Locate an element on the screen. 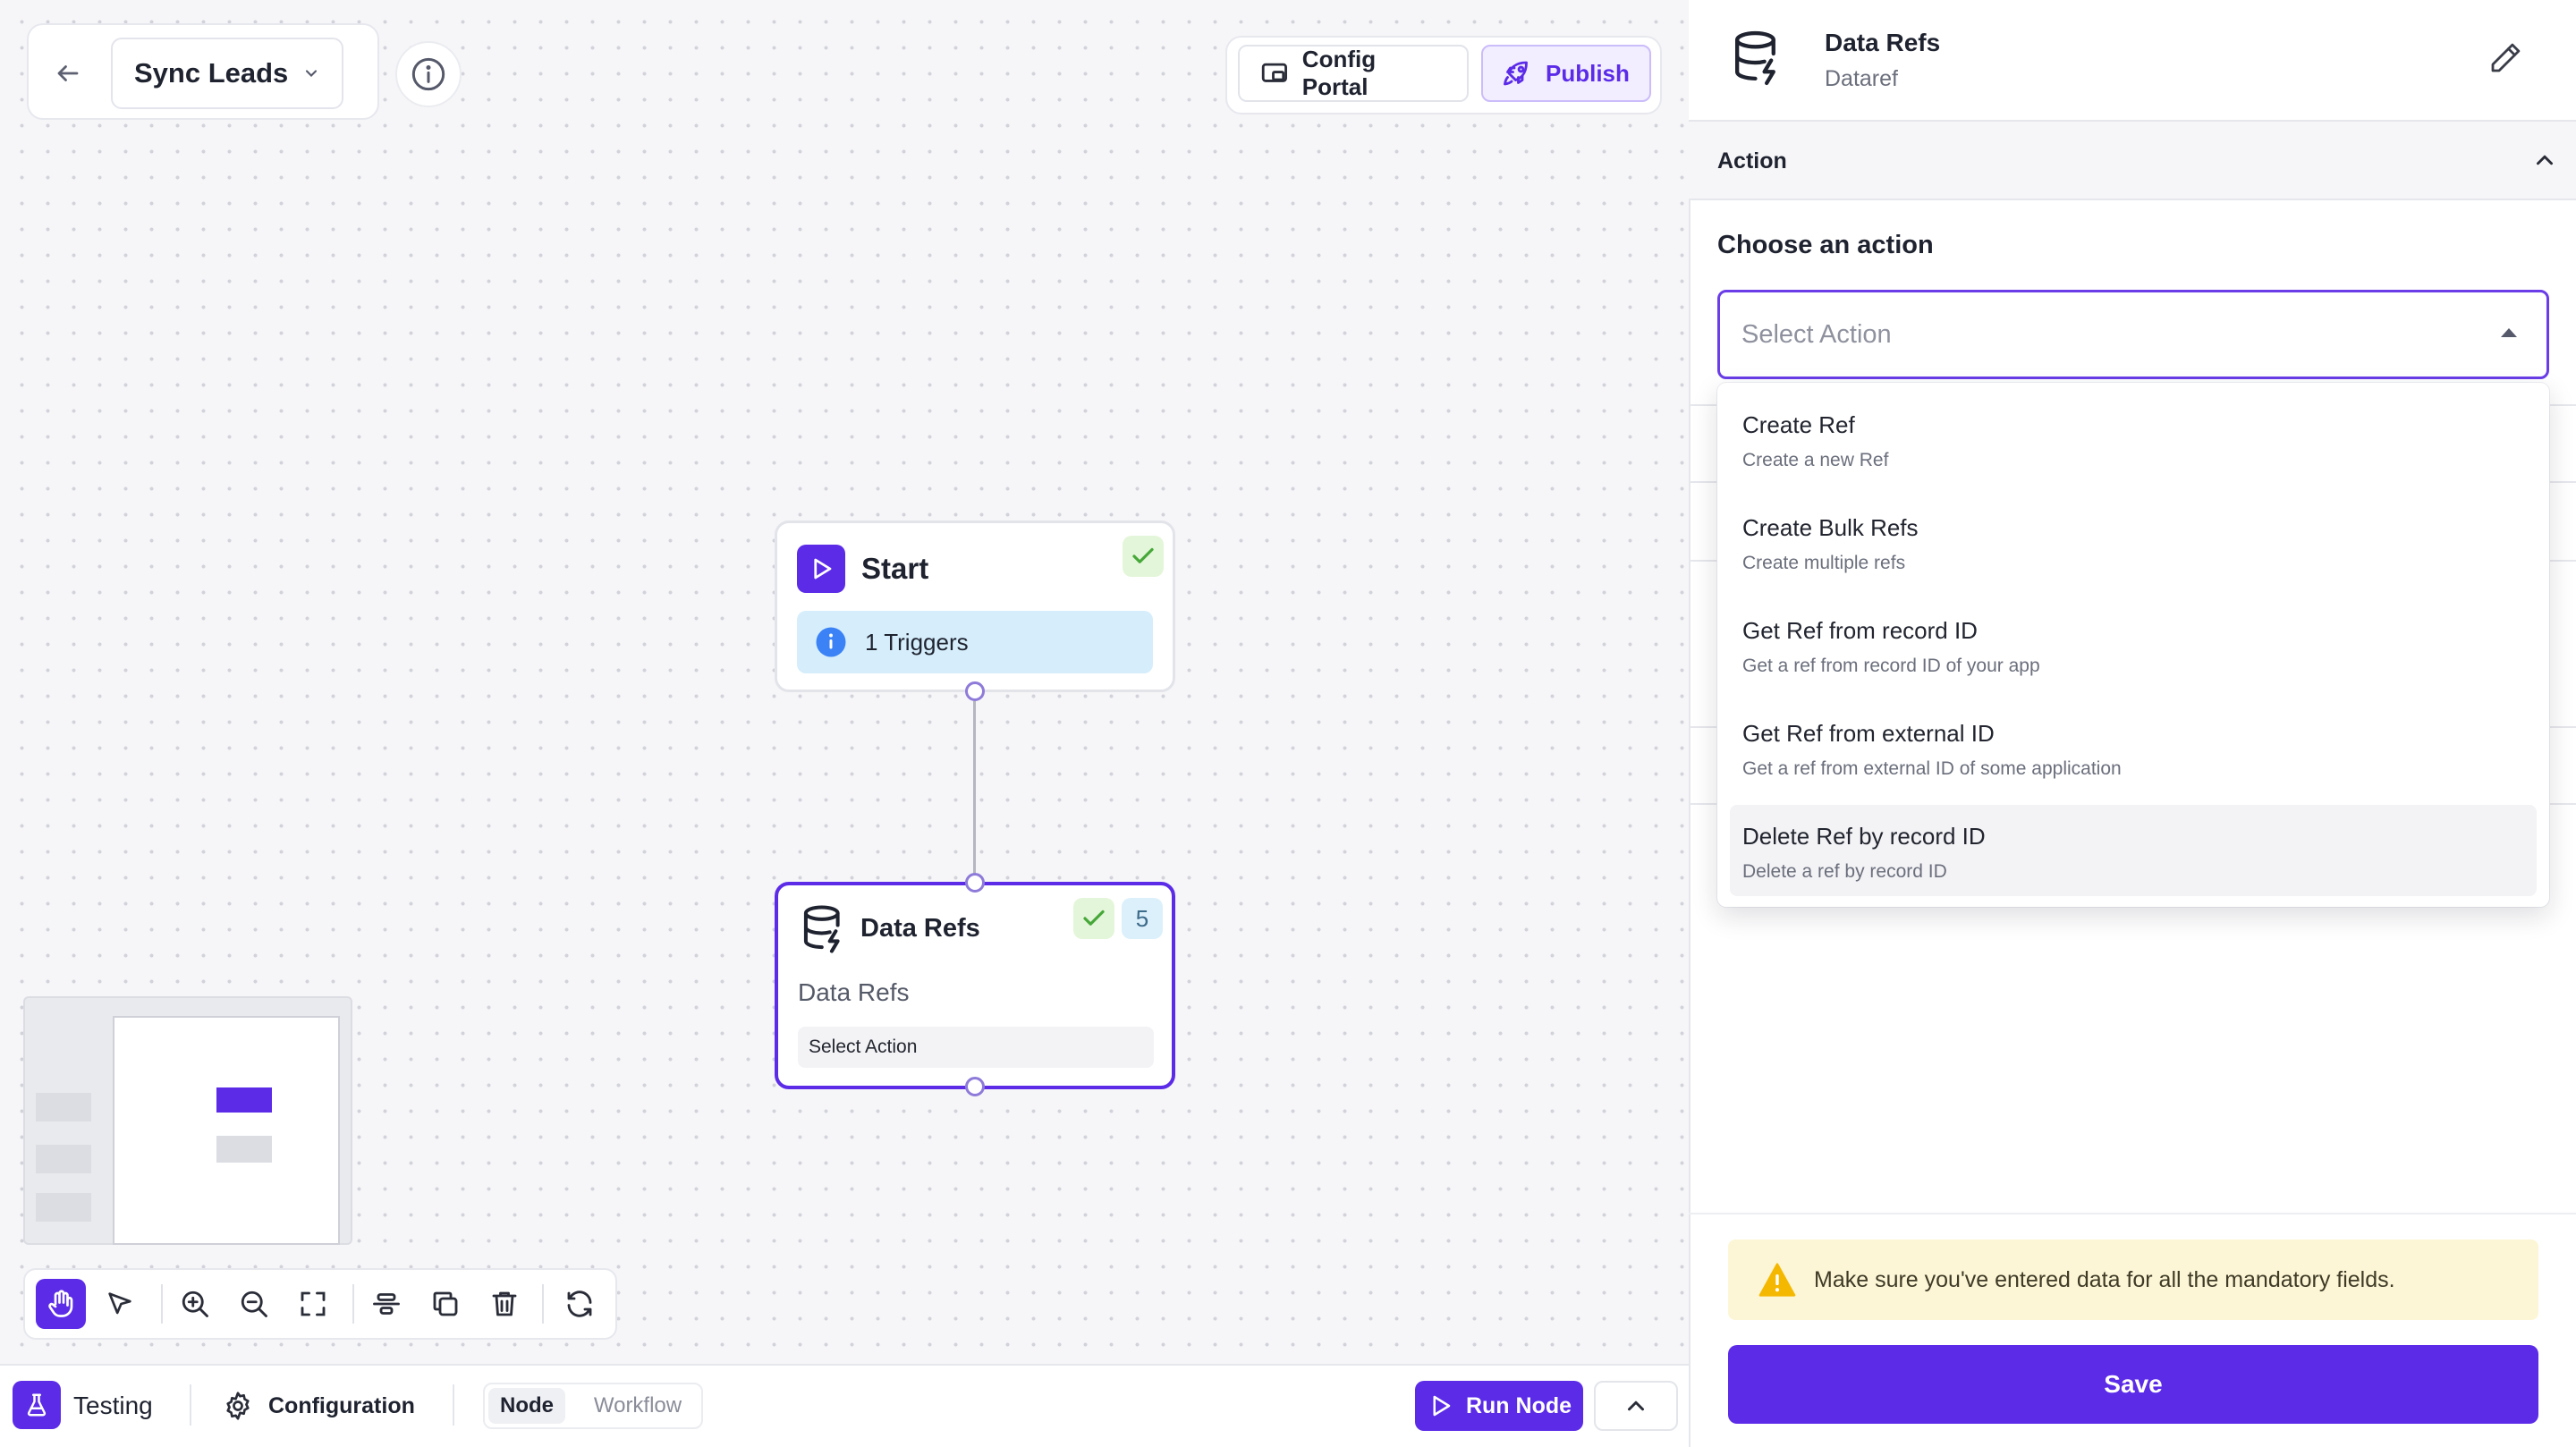  node-action-field: Select Action is located at coordinates (976, 1047).